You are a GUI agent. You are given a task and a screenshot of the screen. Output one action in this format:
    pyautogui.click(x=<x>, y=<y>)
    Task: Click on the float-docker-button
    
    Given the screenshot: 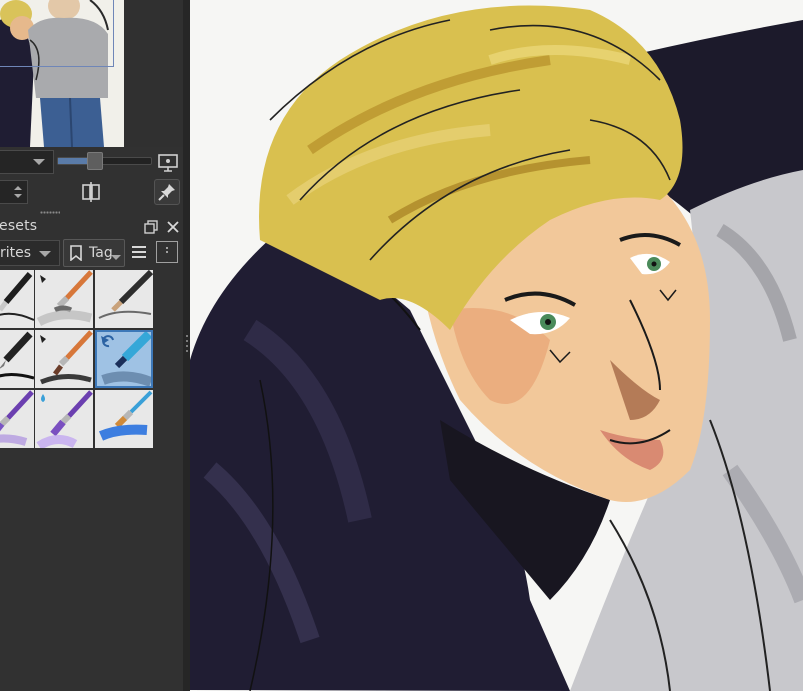 What is the action you would take?
    pyautogui.click(x=151, y=226)
    